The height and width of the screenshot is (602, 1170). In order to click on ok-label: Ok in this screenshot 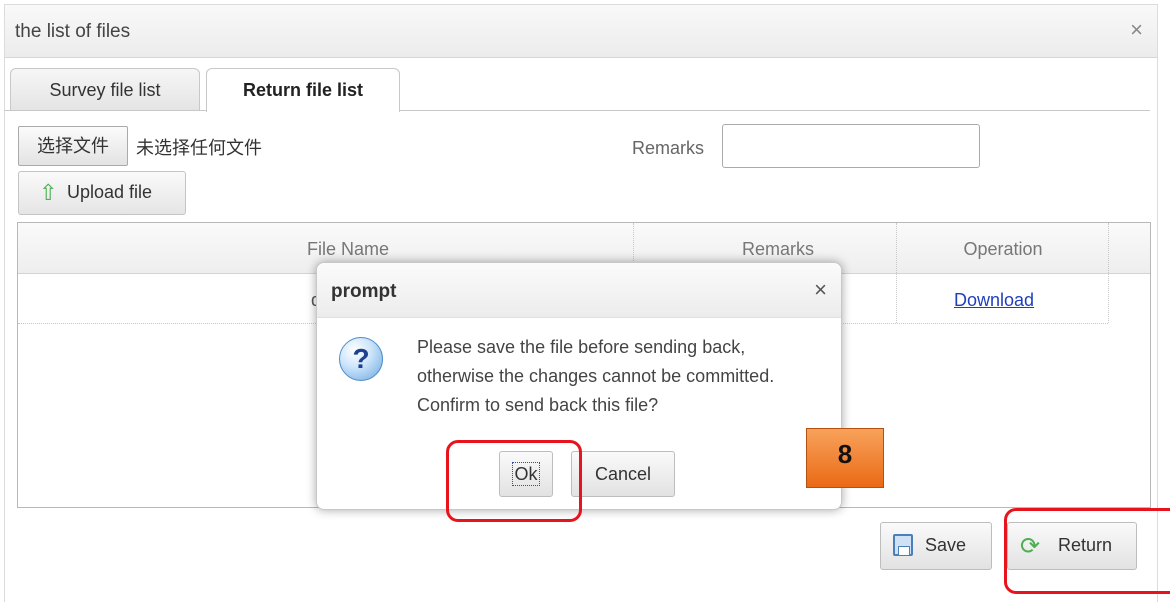, I will do `click(526, 474)`.